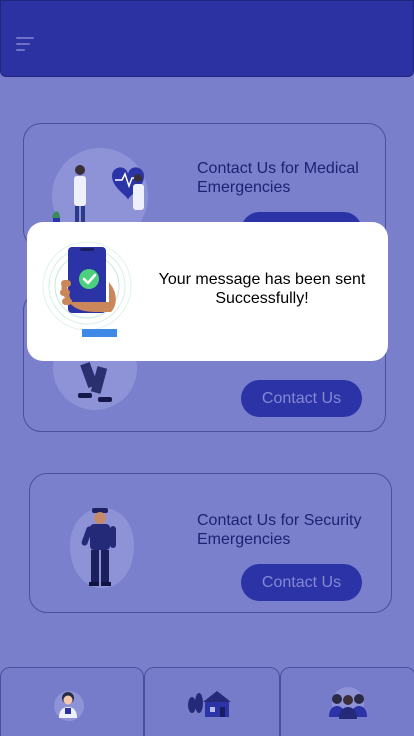 This screenshot has height=736, width=414. Describe the element at coordinates (25, 44) in the screenshot. I see `hamburger-menu-icon` at that location.